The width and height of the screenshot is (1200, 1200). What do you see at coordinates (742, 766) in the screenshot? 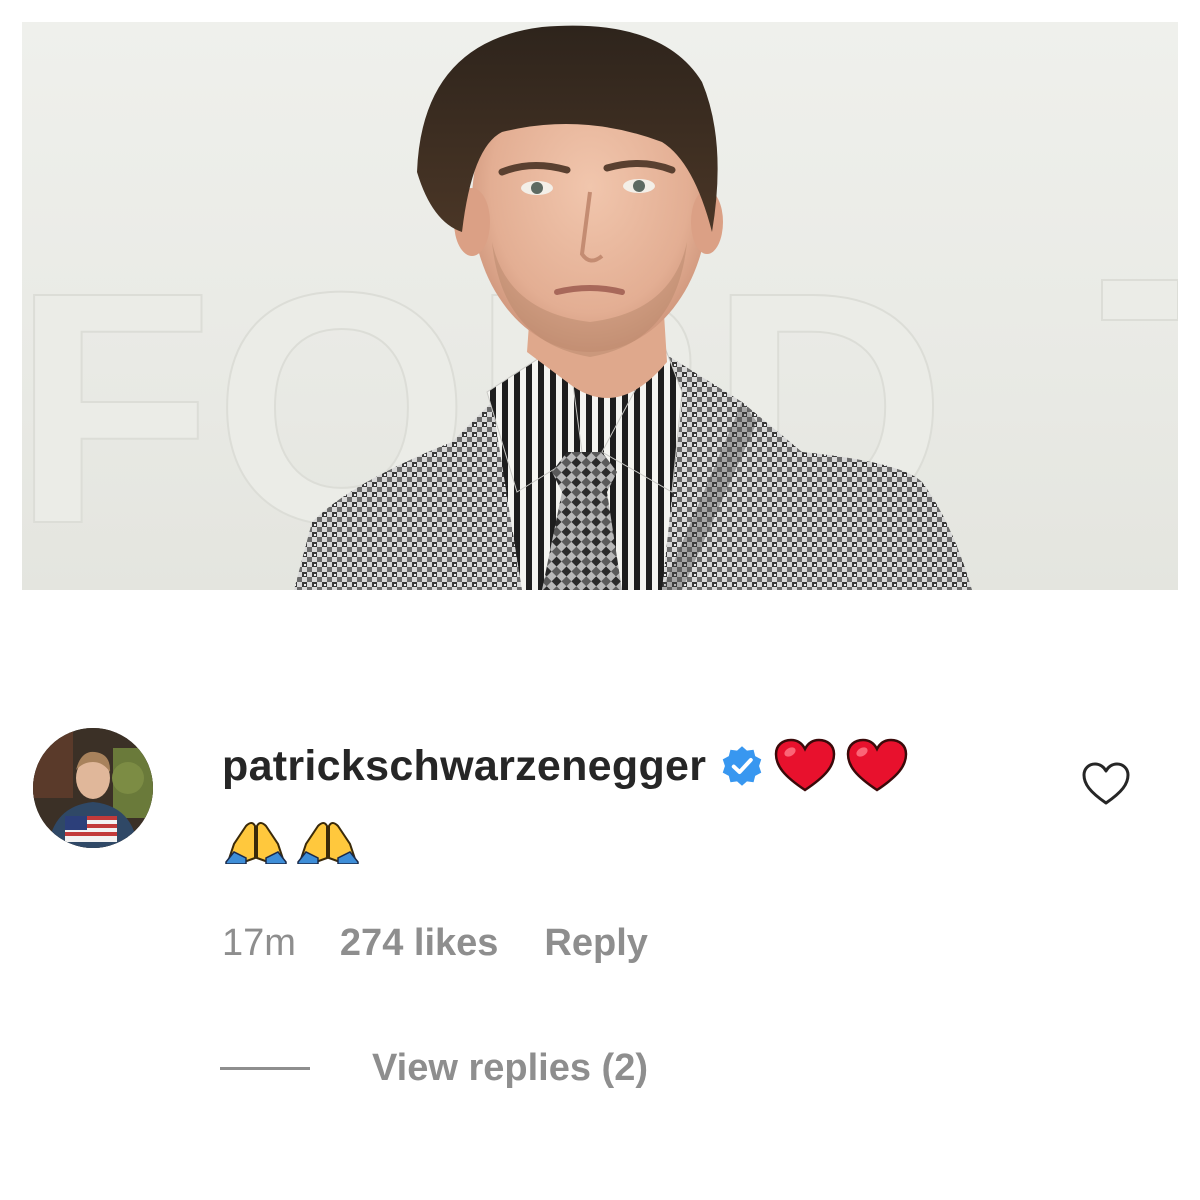
I see `verified-badge-icon` at bounding box center [742, 766].